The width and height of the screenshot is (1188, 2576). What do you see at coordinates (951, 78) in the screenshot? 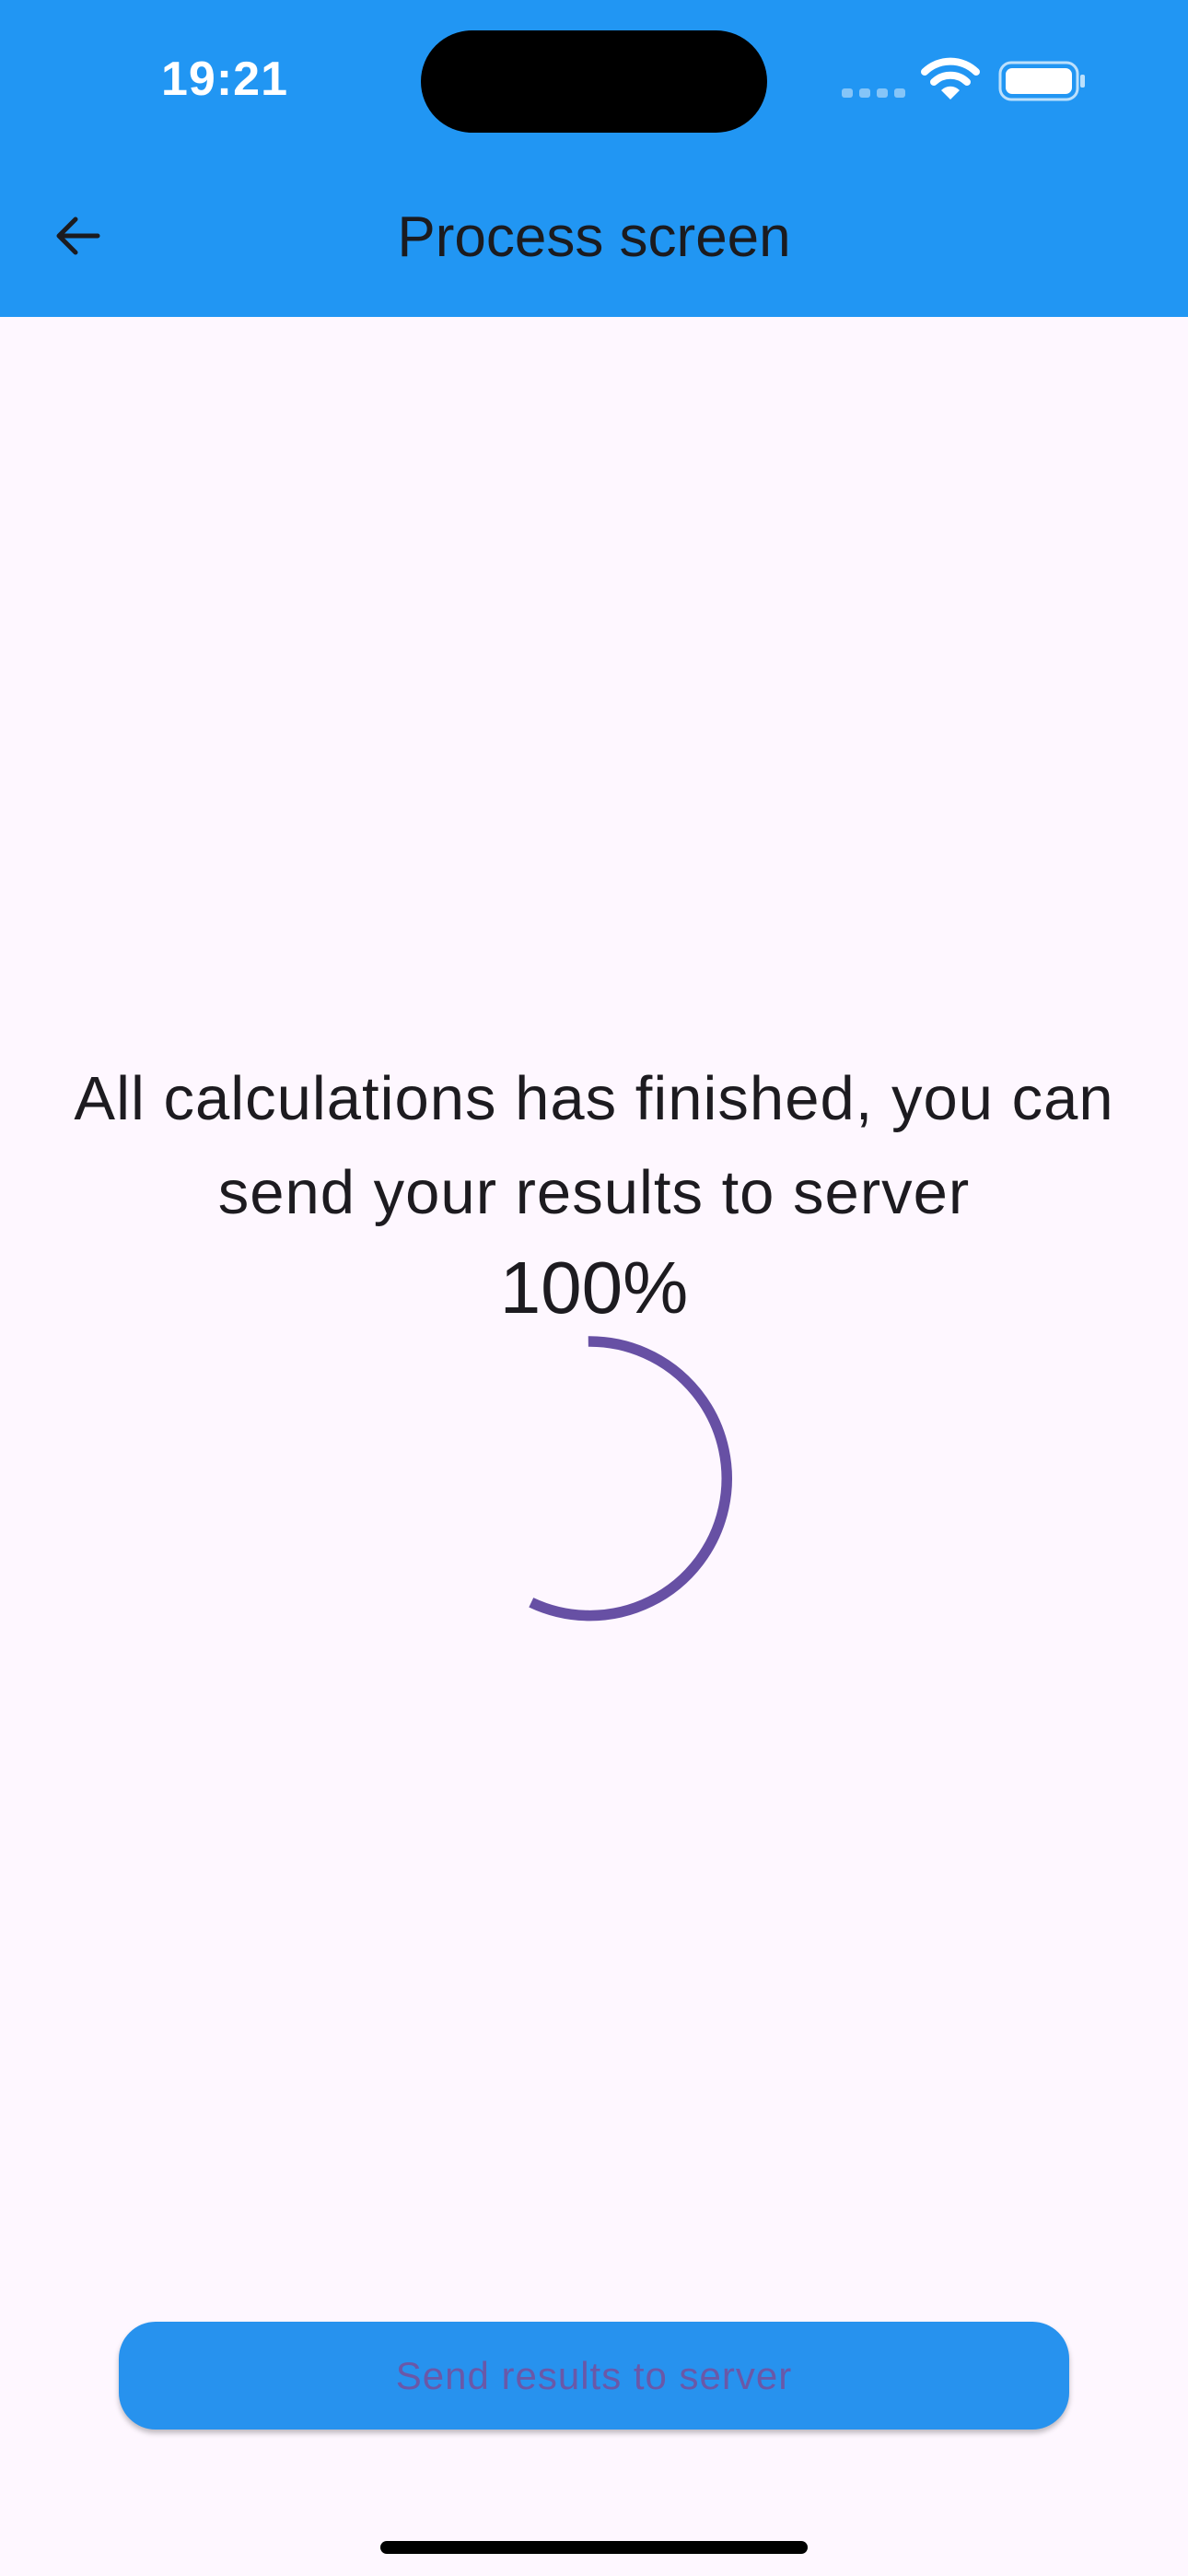
I see `wifi-icon` at bounding box center [951, 78].